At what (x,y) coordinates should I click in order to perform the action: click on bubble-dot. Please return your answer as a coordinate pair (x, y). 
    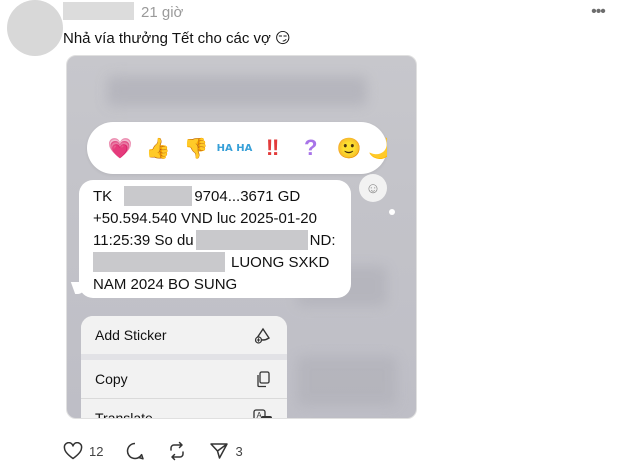
    Looking at the image, I should click on (392, 212).